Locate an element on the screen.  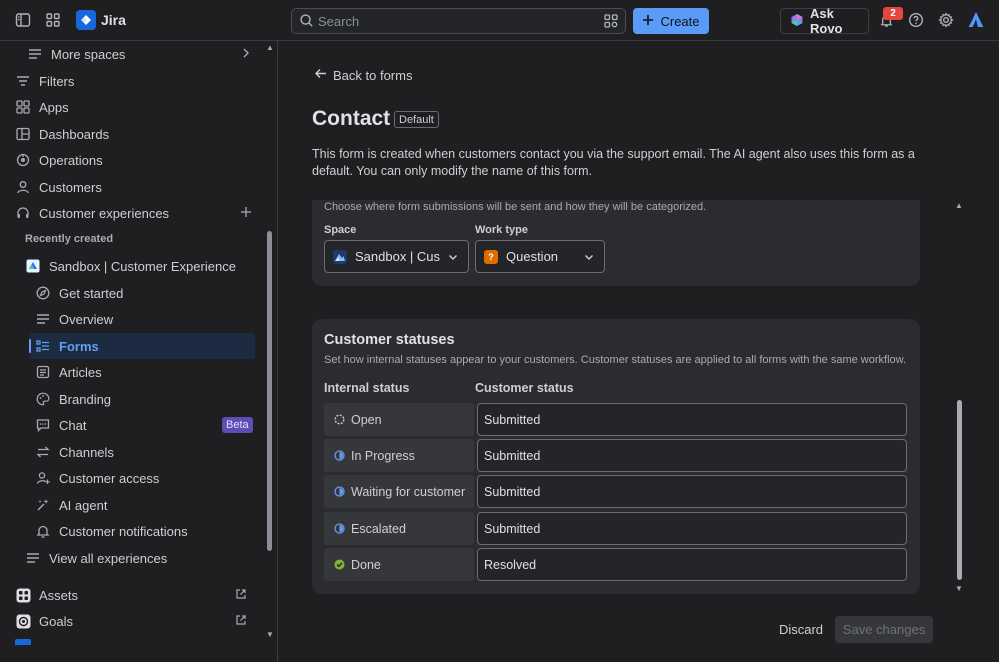
question-work-type-icon: ? is located at coordinates (491, 256).